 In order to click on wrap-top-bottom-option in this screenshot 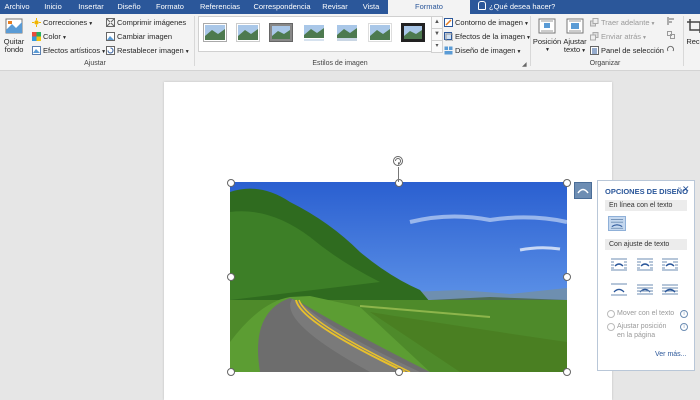, I will do `click(619, 289)`.